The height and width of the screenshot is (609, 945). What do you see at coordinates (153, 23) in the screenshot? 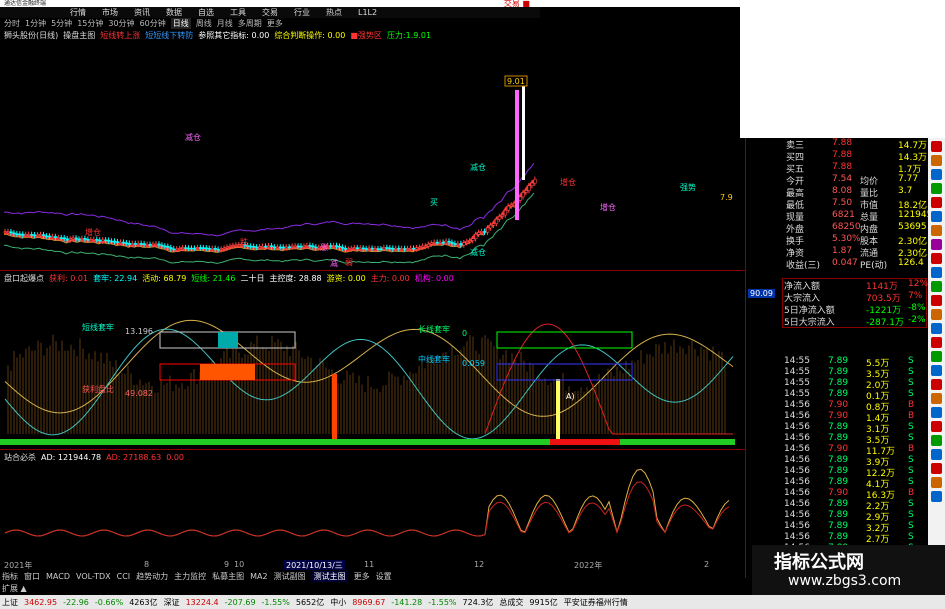
I see `period-tab-5: 60分钟` at bounding box center [153, 23].